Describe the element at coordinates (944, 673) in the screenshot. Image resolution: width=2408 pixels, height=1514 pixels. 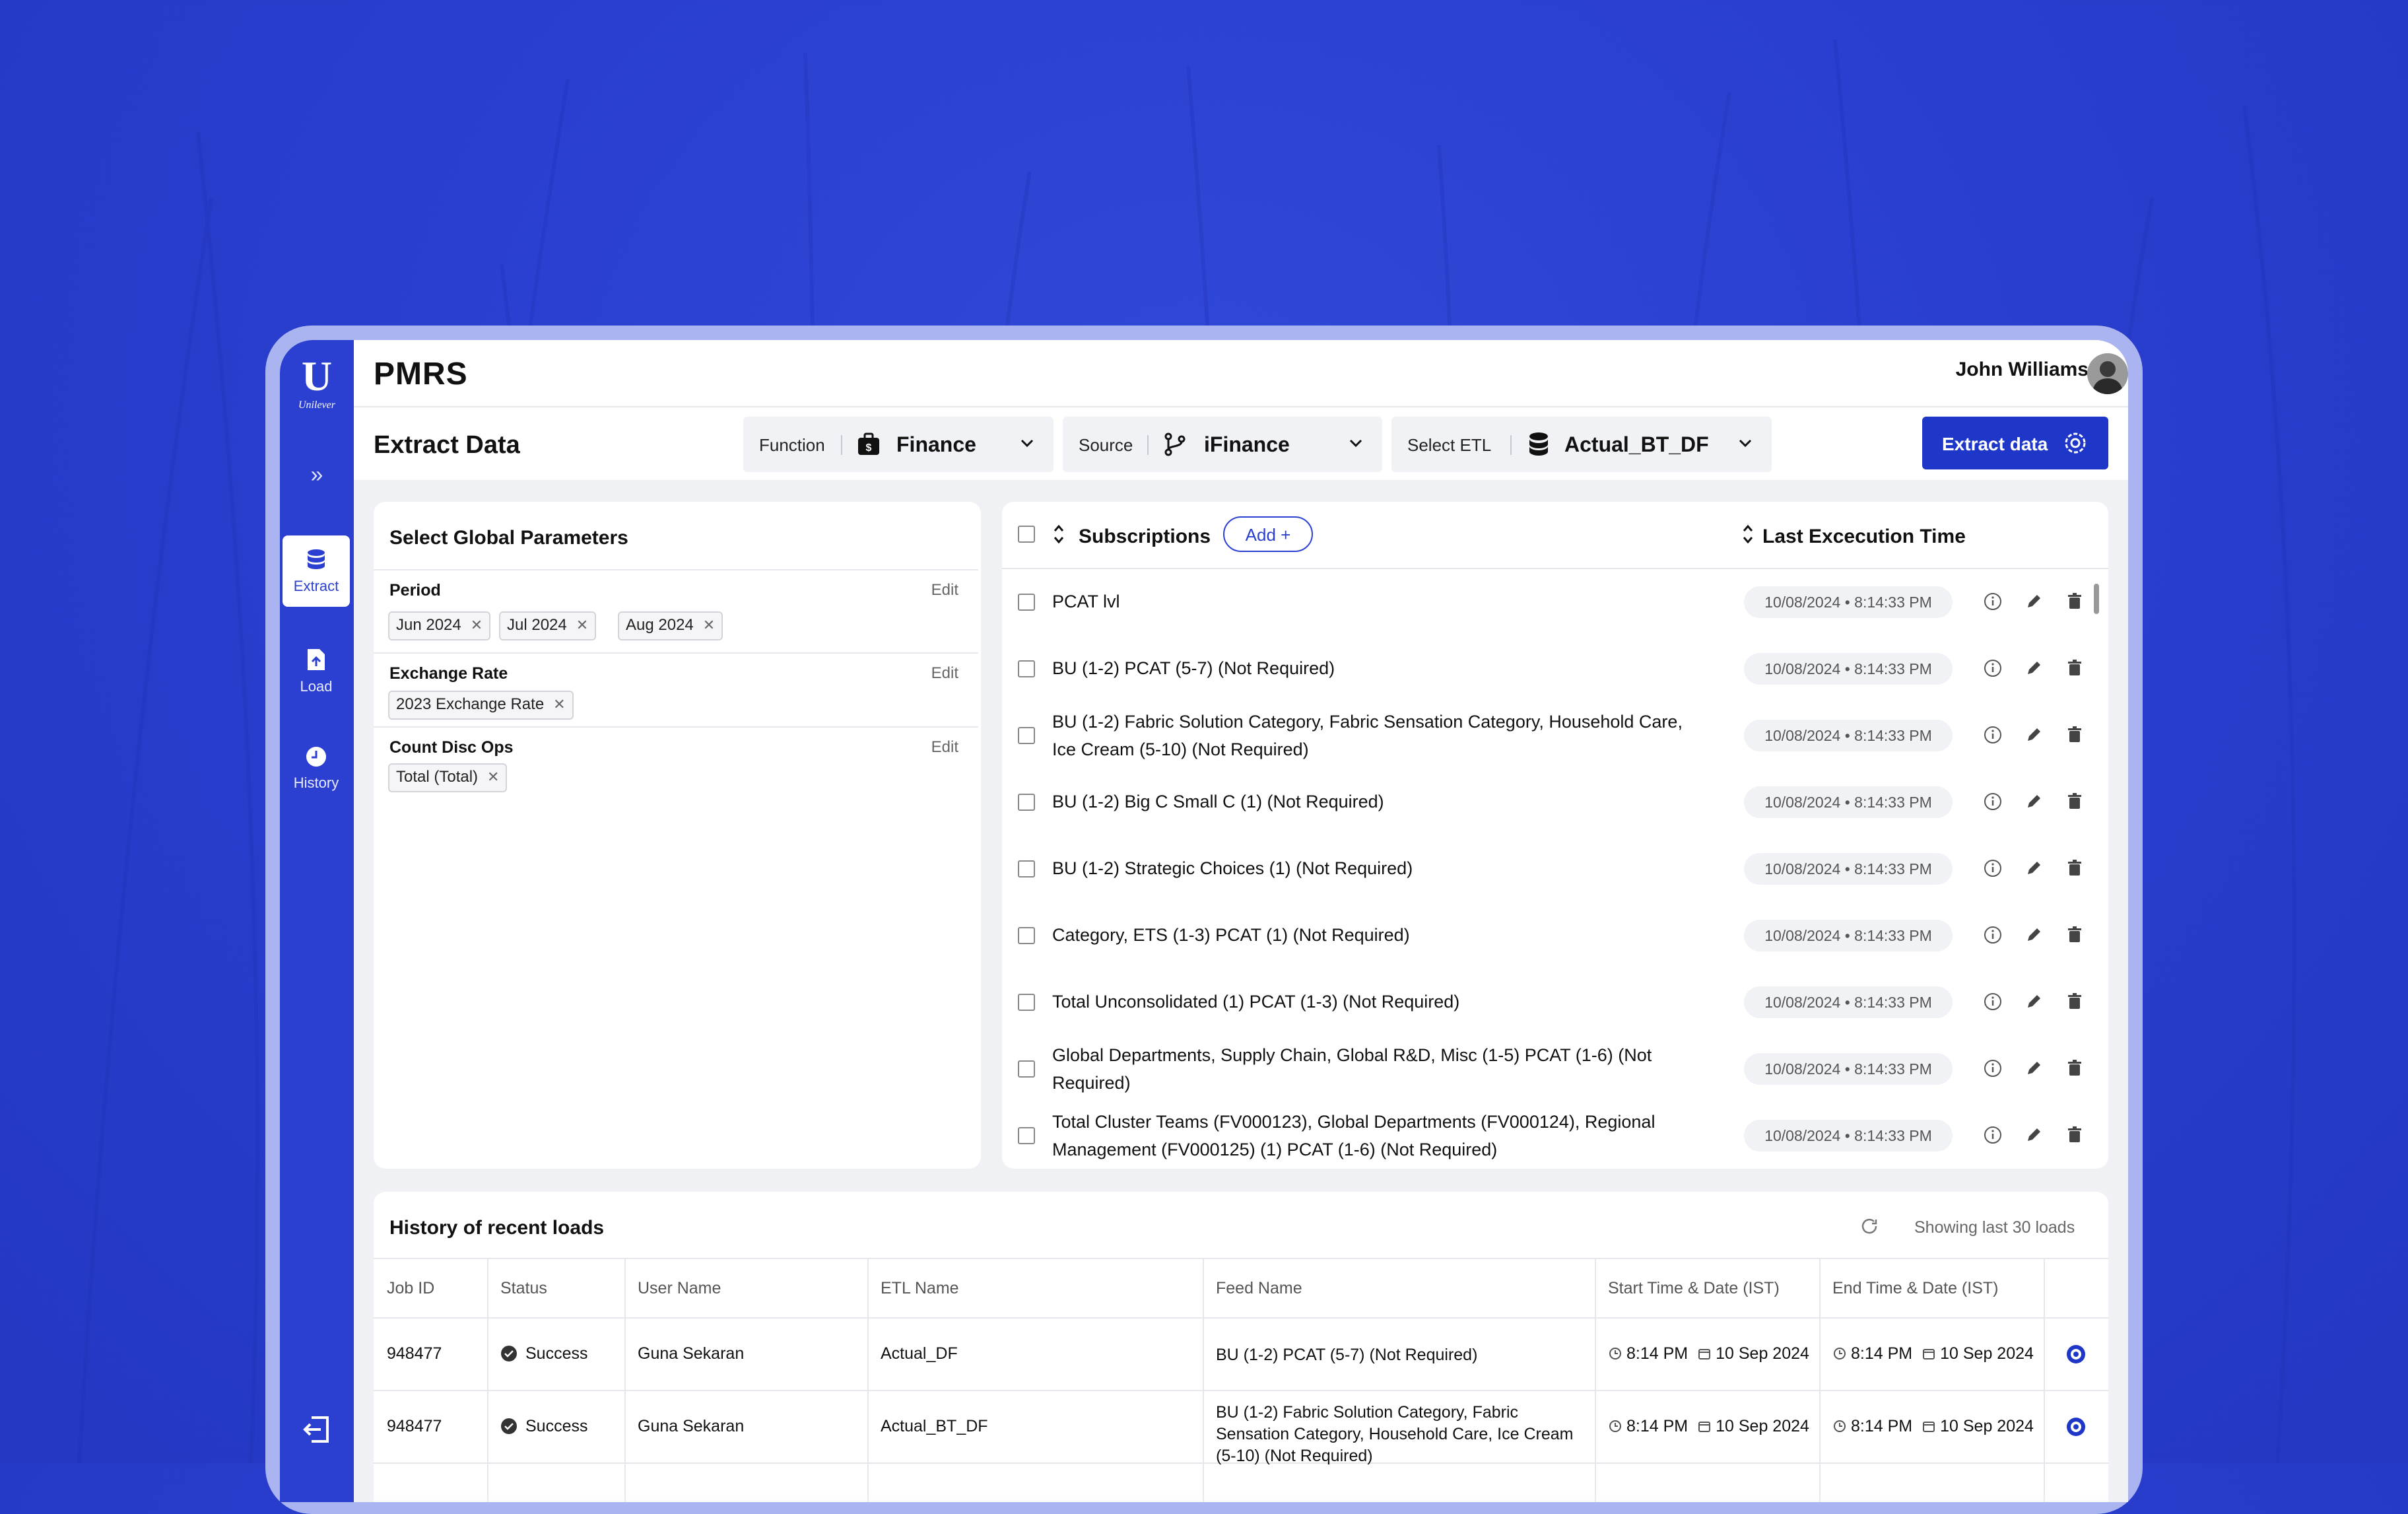
I see `edit-exchange-rate-link: Edit` at that location.